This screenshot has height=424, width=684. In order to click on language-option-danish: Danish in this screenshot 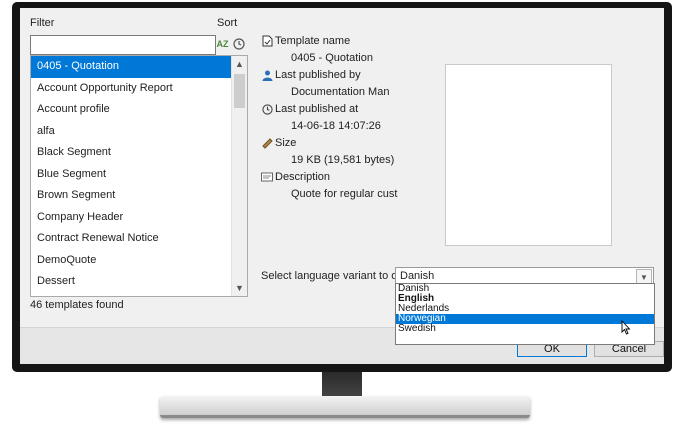, I will do `click(525, 289)`.